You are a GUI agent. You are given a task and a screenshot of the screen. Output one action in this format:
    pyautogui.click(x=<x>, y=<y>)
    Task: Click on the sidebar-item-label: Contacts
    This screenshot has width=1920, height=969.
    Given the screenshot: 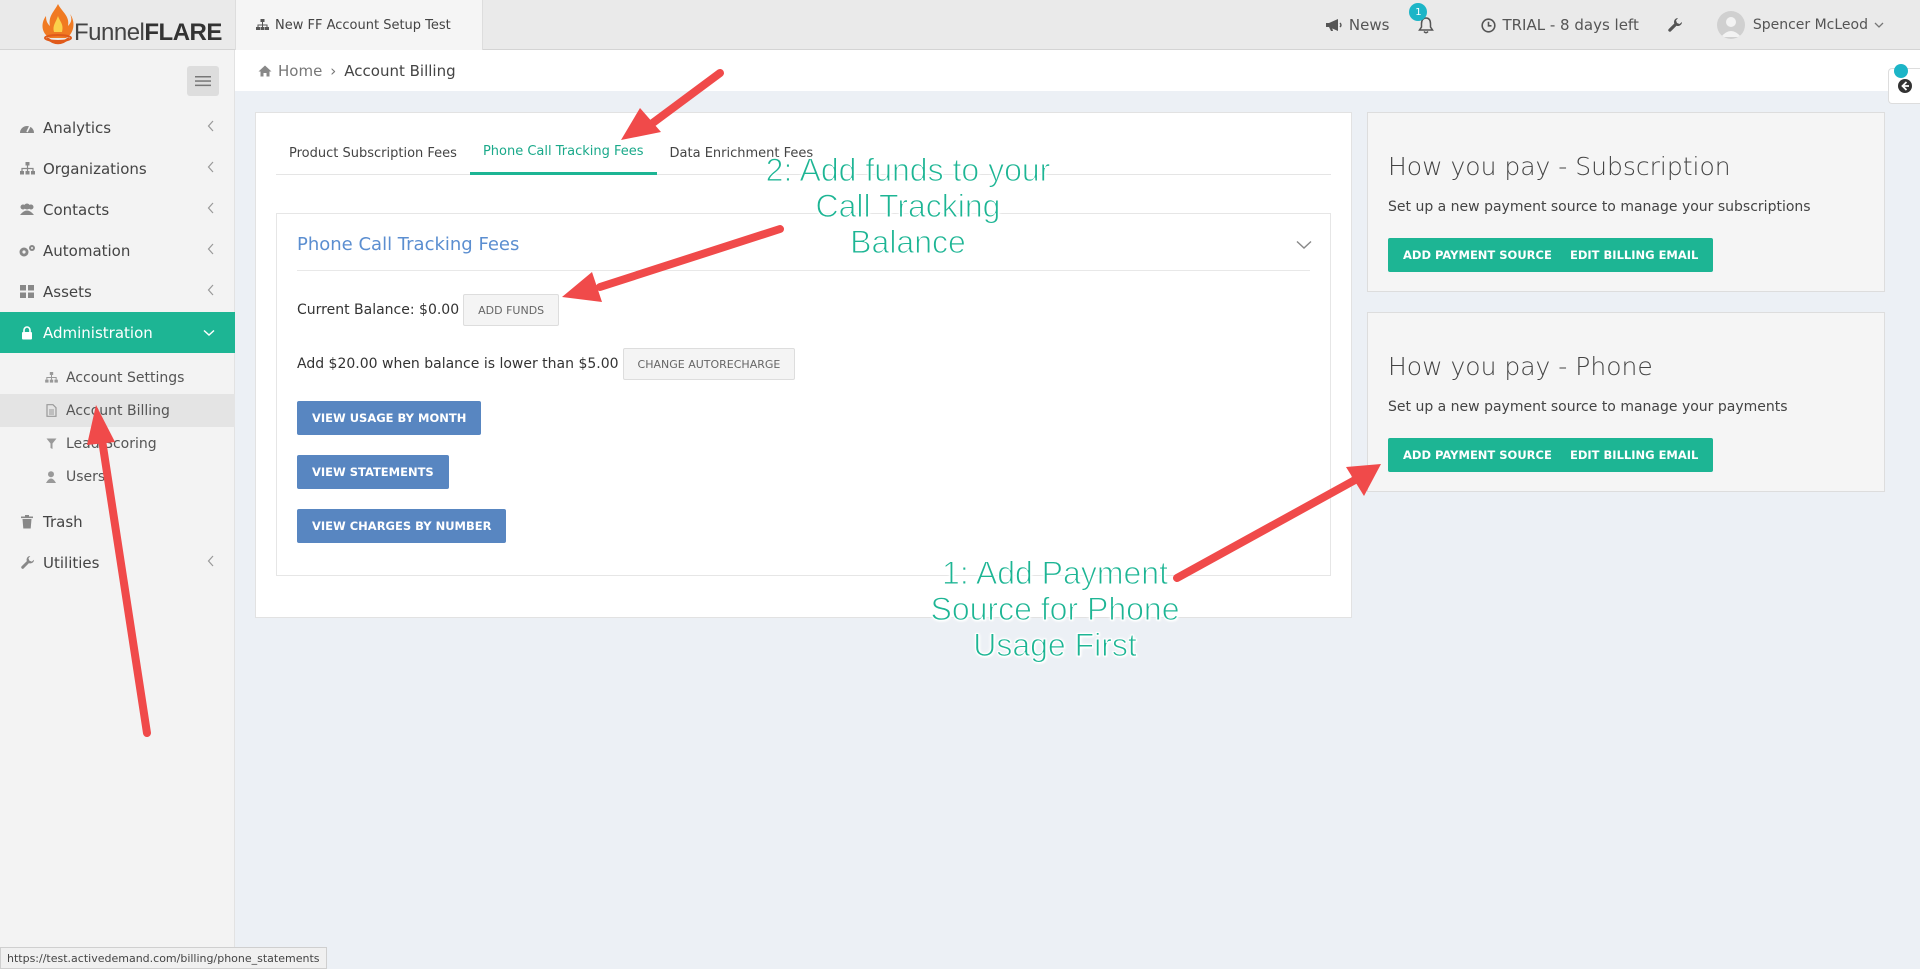 What is the action you would take?
    pyautogui.click(x=76, y=209)
    